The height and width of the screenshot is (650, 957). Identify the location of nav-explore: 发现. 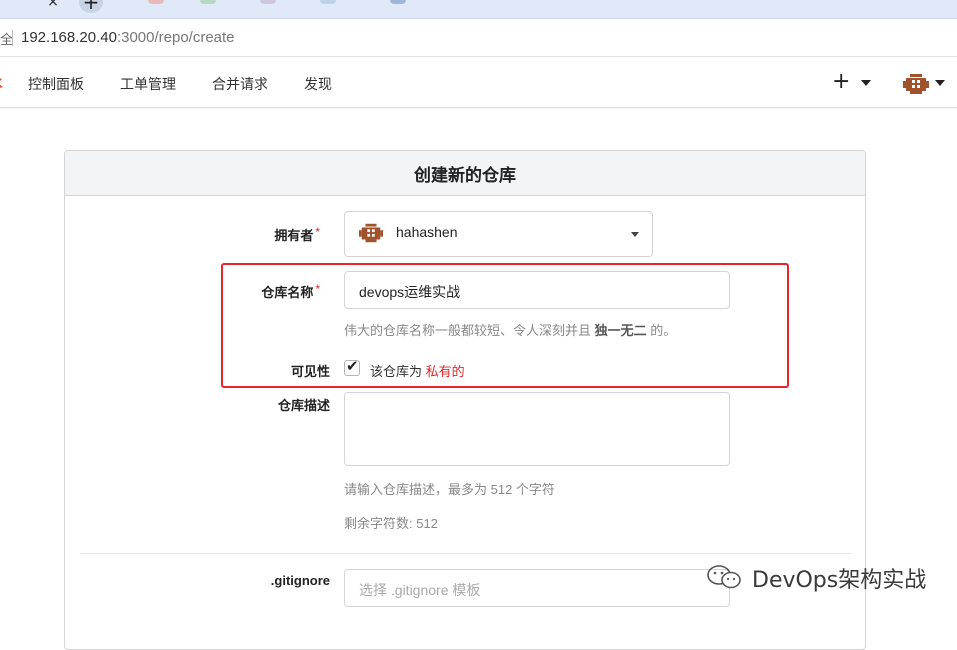
(318, 84).